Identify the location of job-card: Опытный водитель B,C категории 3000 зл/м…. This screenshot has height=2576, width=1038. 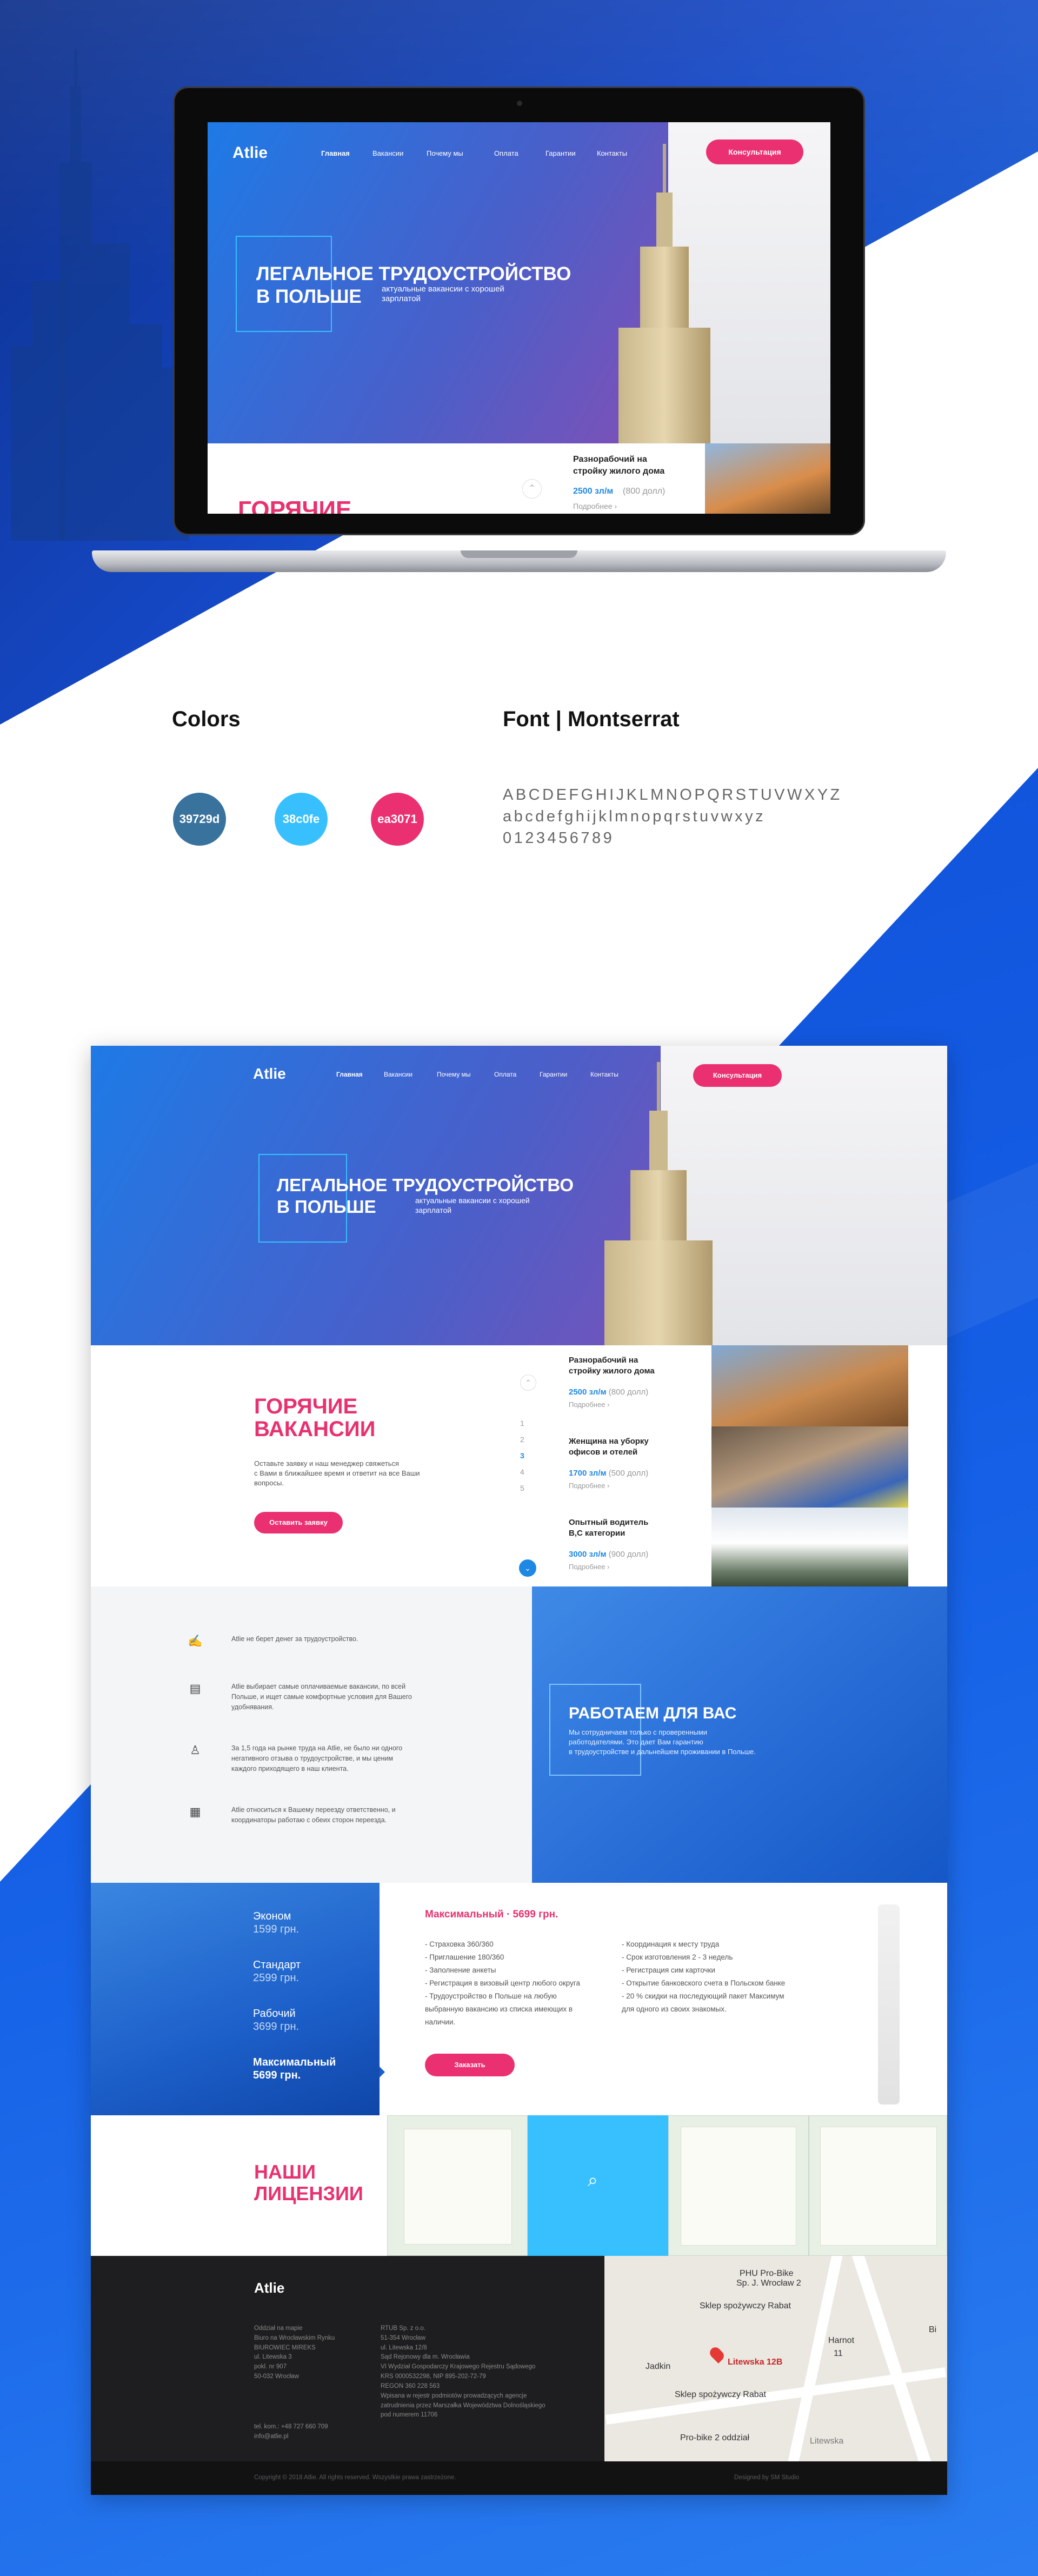
(737, 1547).